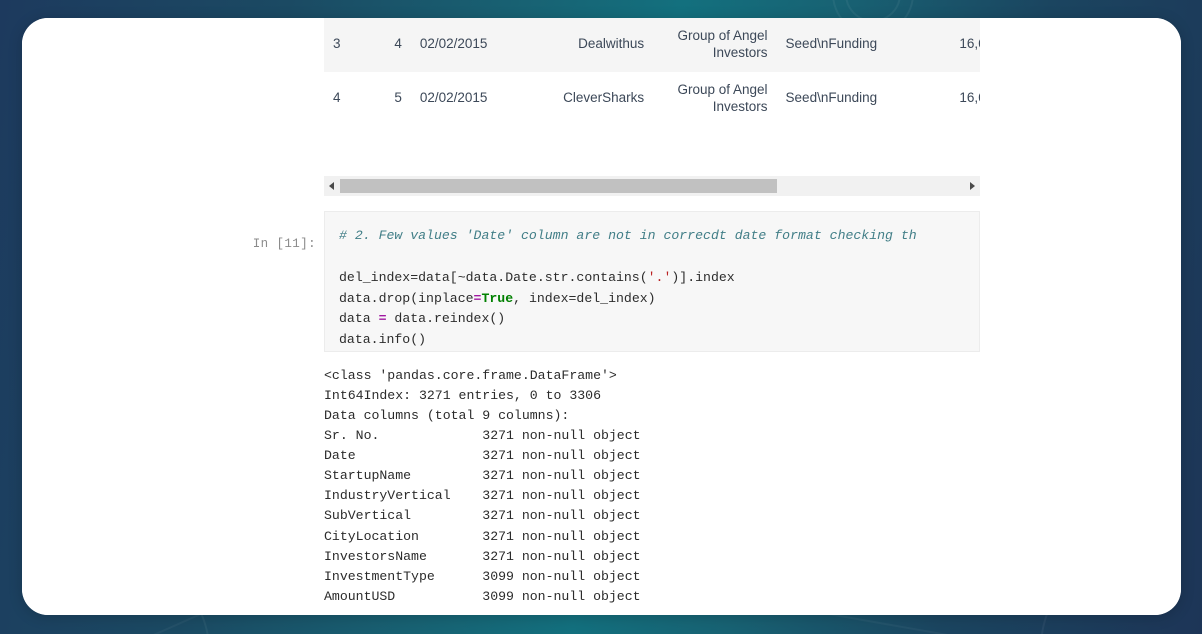  Describe the element at coordinates (446, 319) in the screenshot. I see `code-line-3-suffix: data.reindex()` at that location.